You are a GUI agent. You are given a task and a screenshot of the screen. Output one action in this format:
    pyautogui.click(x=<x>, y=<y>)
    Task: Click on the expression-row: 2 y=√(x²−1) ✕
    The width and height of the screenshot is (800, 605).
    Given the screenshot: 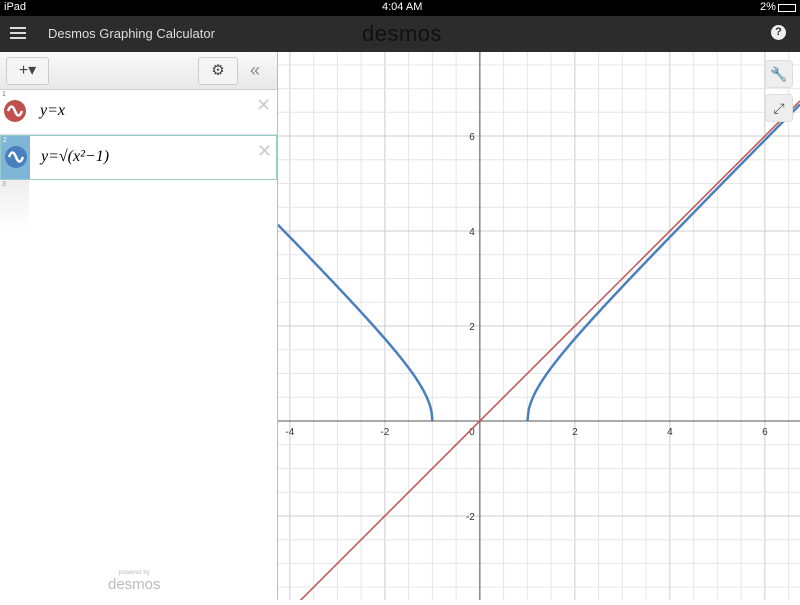 What is the action you would take?
    pyautogui.click(x=138, y=157)
    